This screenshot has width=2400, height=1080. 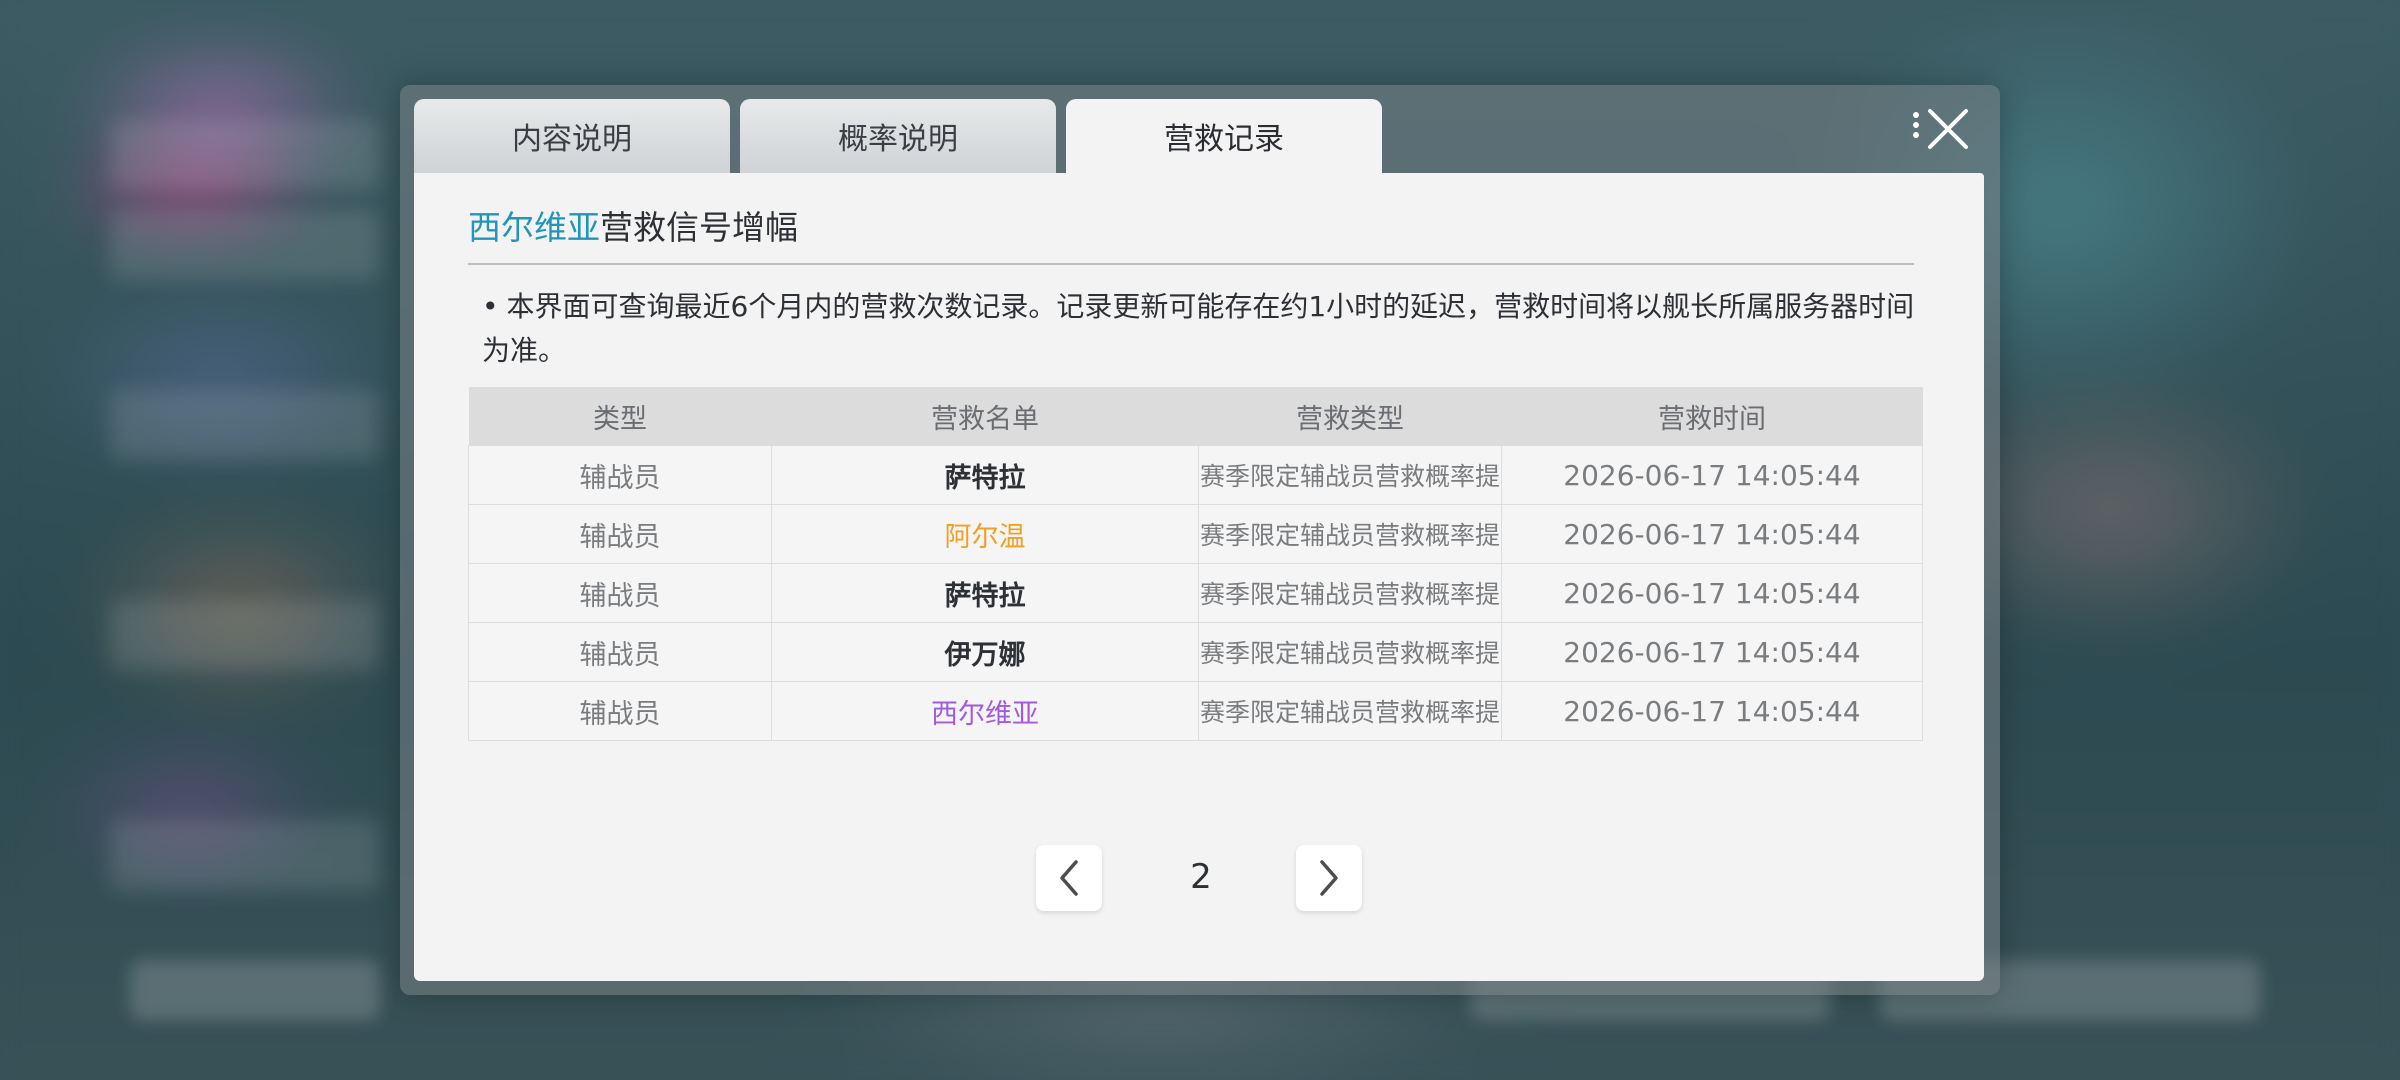 What do you see at coordinates (1712, 416) in the screenshot?
I see `column-header-time: 营救时间` at bounding box center [1712, 416].